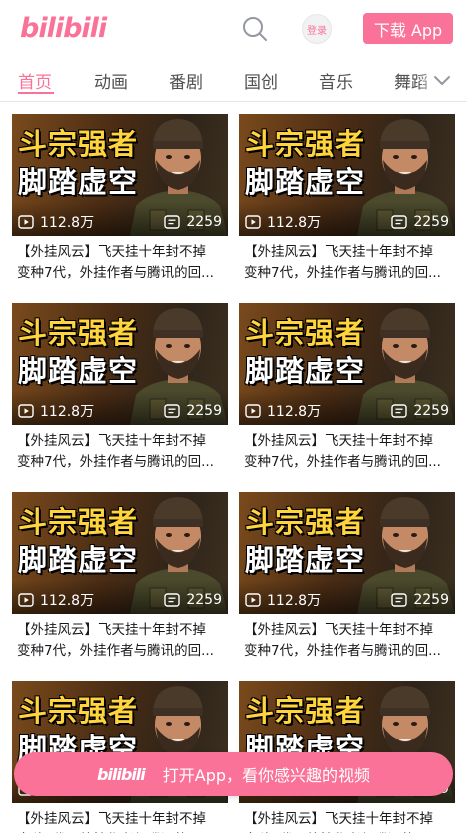 The height and width of the screenshot is (833, 467). I want to click on tab-home: 首页, so click(35, 80).